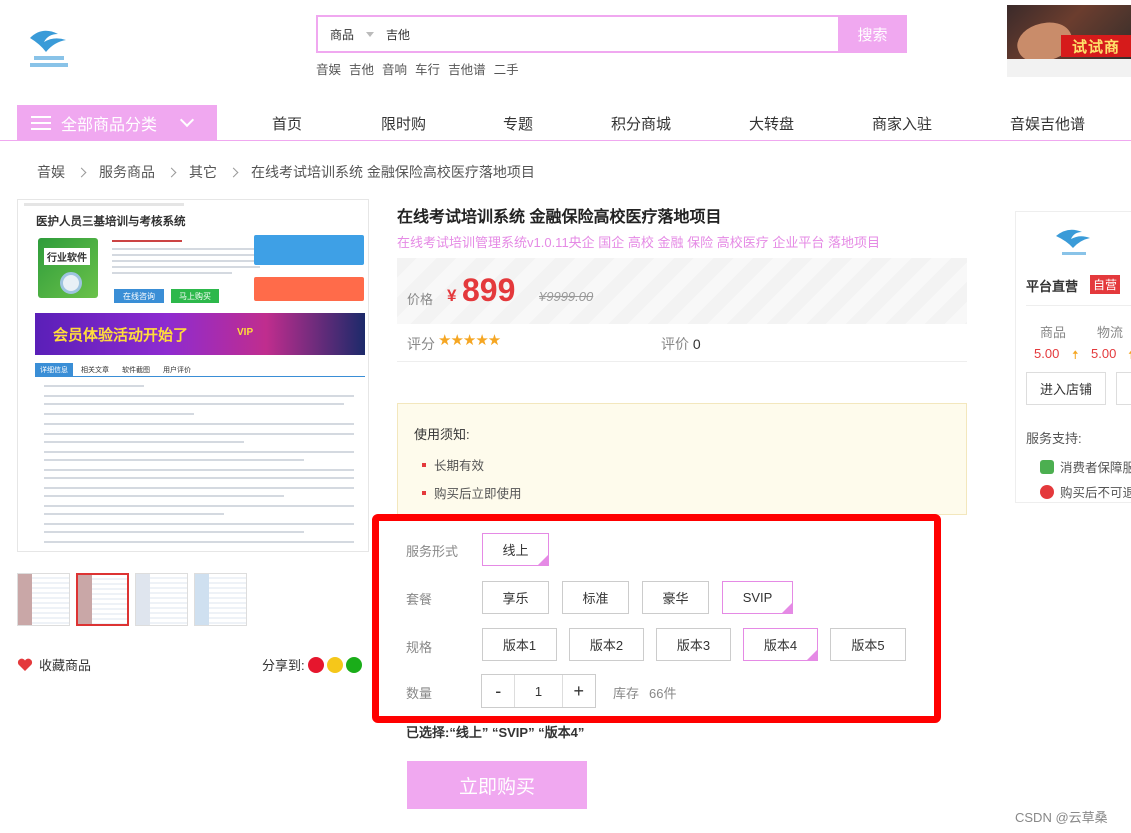 Image resolution: width=1131 pixels, height=833 pixels. I want to click on chevron-down-icon, so click(187, 119).